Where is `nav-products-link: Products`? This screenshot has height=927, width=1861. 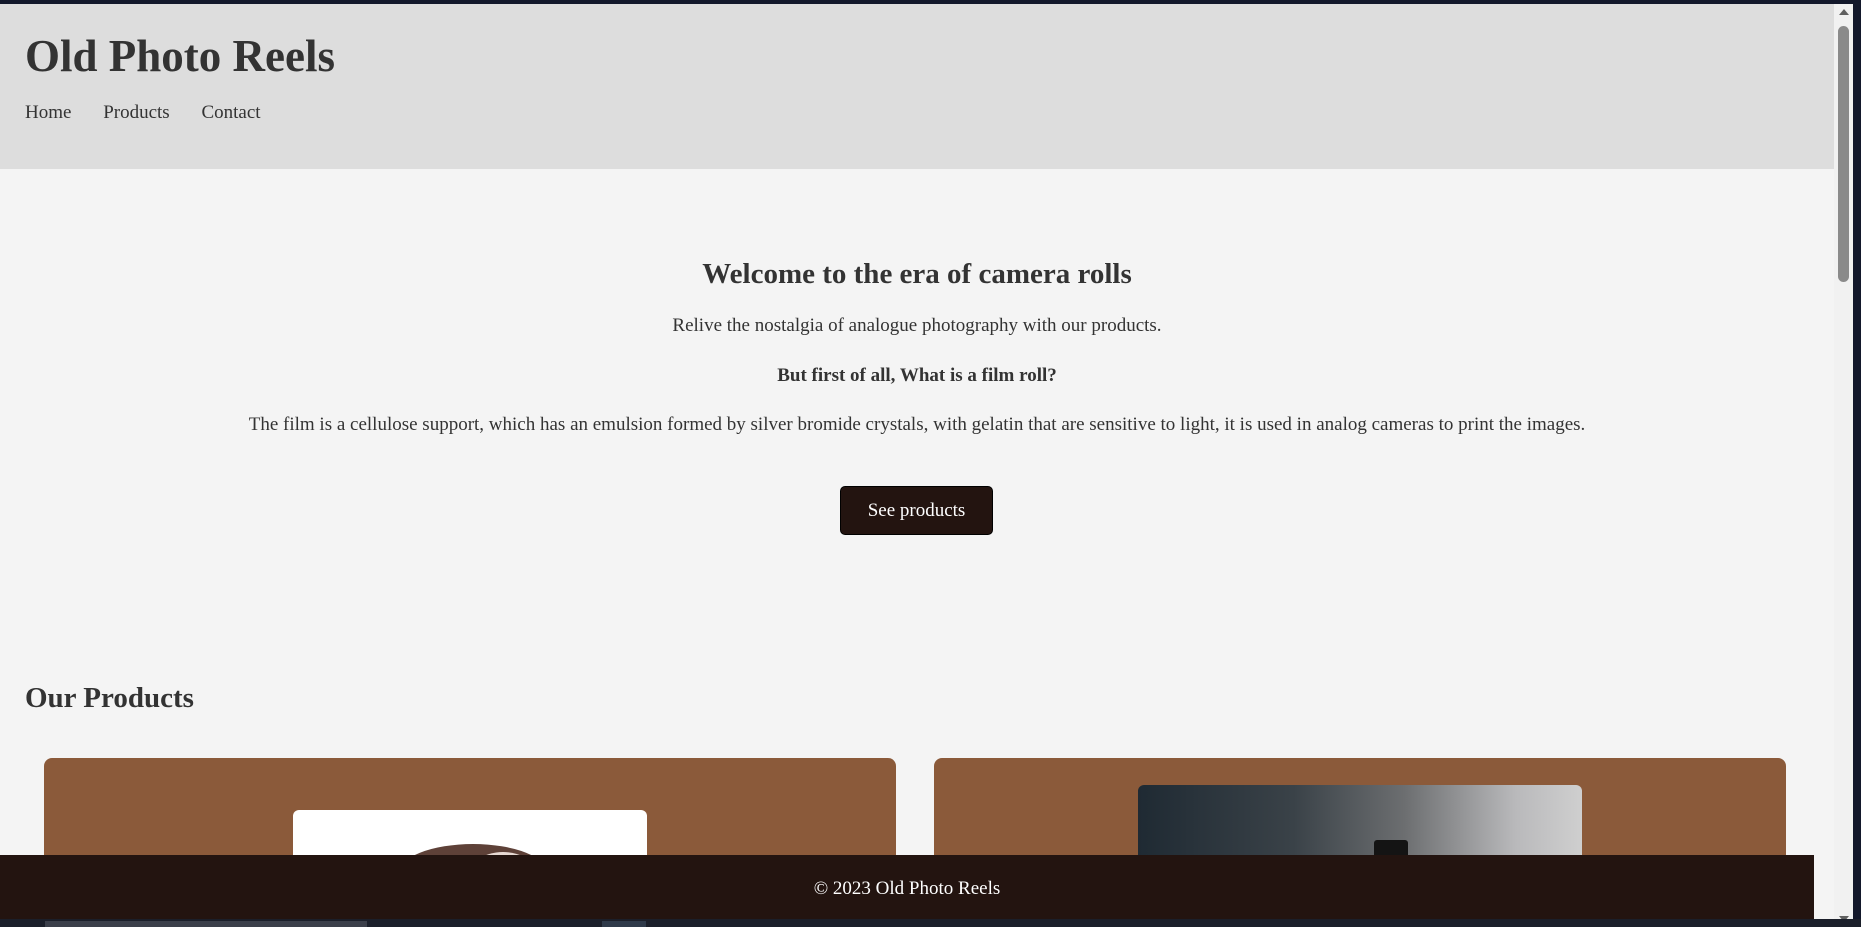
nav-products-link: Products is located at coordinates (136, 112).